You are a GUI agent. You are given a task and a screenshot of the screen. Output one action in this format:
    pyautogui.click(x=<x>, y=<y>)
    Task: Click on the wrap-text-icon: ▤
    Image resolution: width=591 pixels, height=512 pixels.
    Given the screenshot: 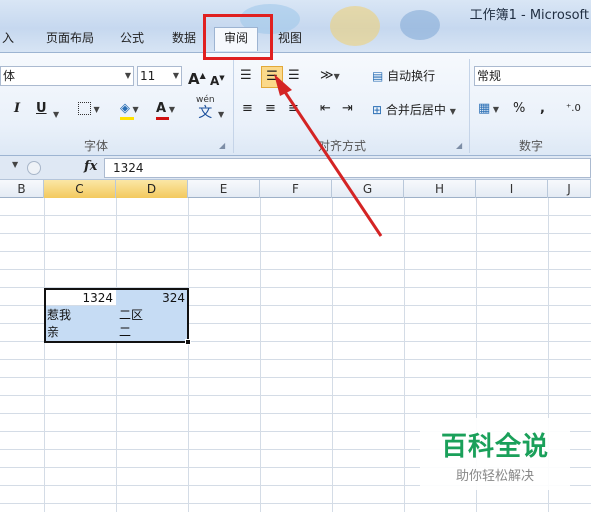 What is the action you would take?
    pyautogui.click(x=378, y=76)
    